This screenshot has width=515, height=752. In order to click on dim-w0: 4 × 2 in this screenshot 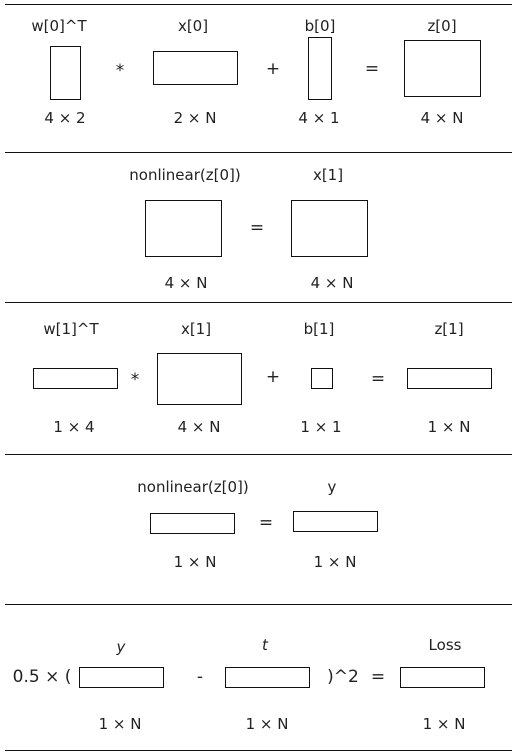, I will do `click(65, 118)`.